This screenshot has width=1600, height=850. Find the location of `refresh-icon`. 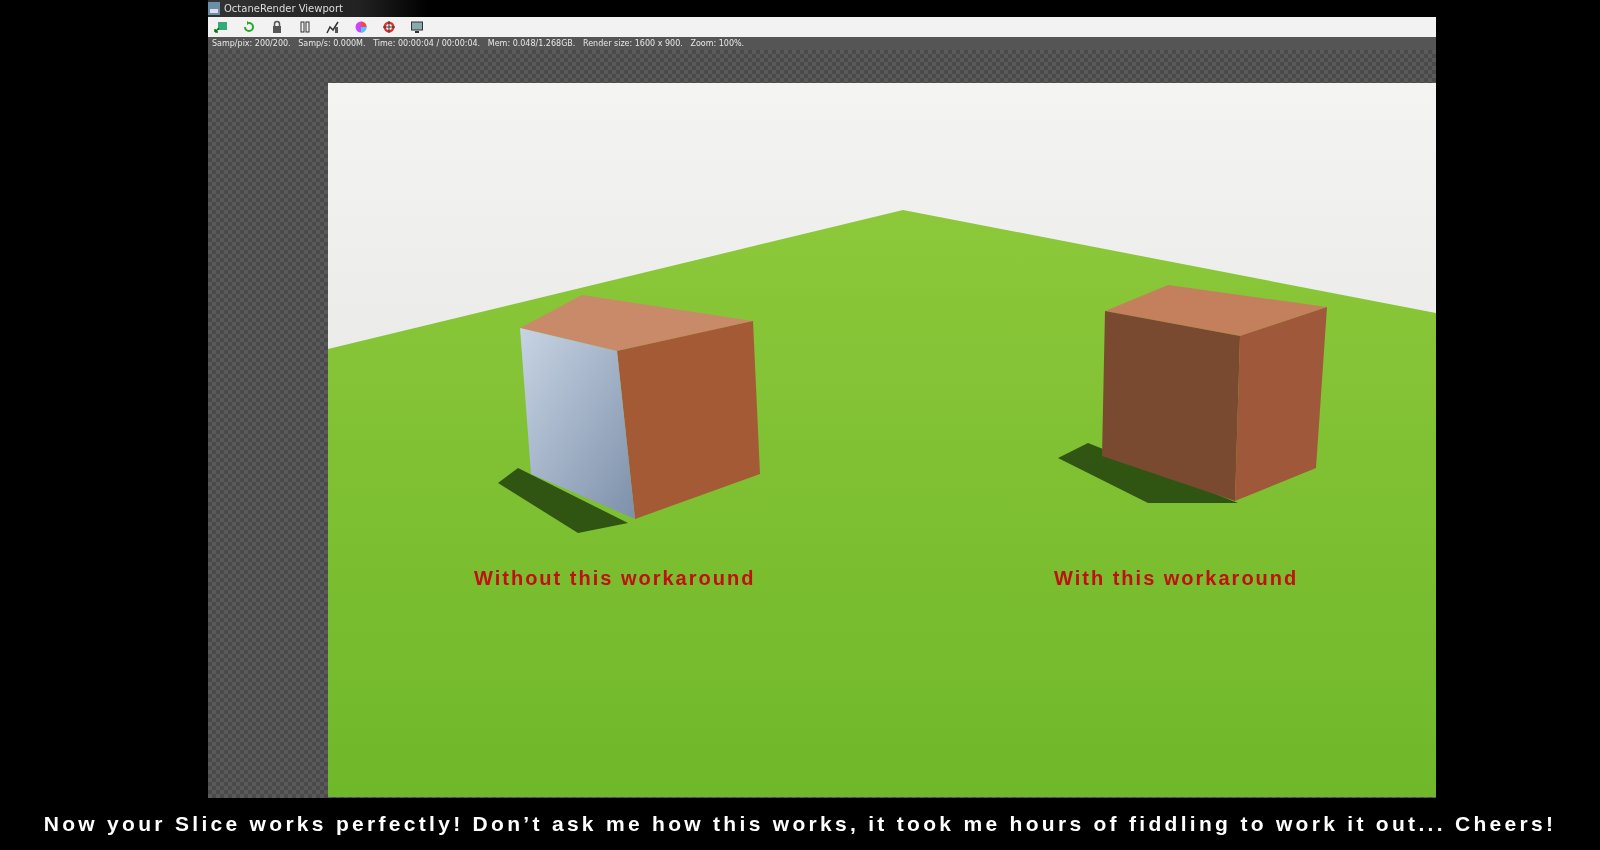

refresh-icon is located at coordinates (249, 27).